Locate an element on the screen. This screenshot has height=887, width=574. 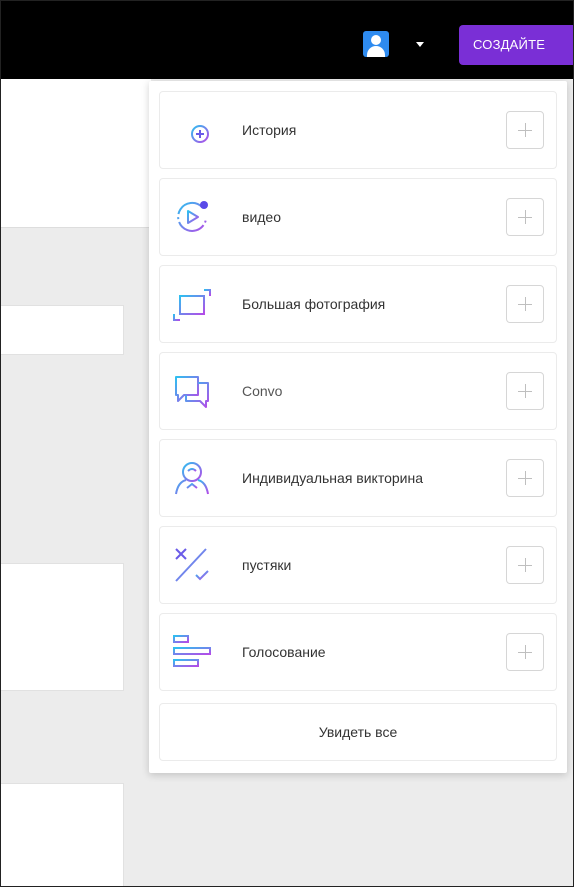
avatar-body is located at coordinates (376, 51).